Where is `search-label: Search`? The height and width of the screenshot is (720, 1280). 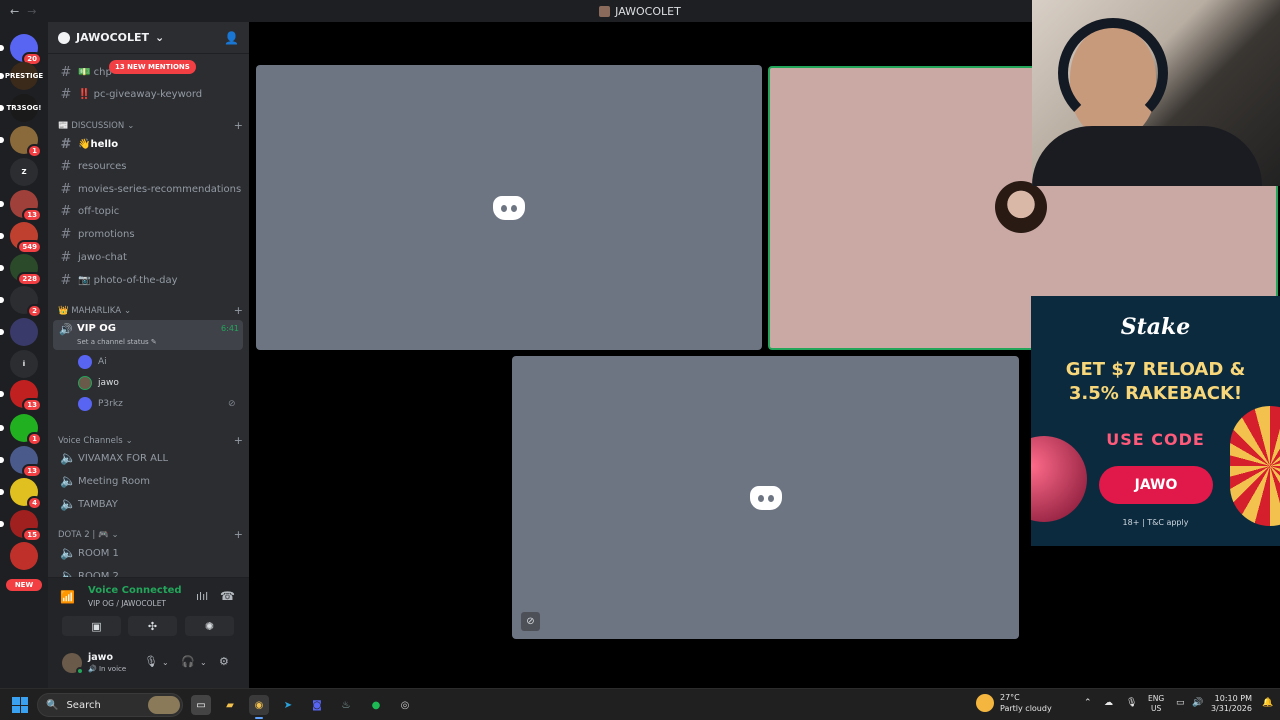 search-label: Search is located at coordinates (83, 705).